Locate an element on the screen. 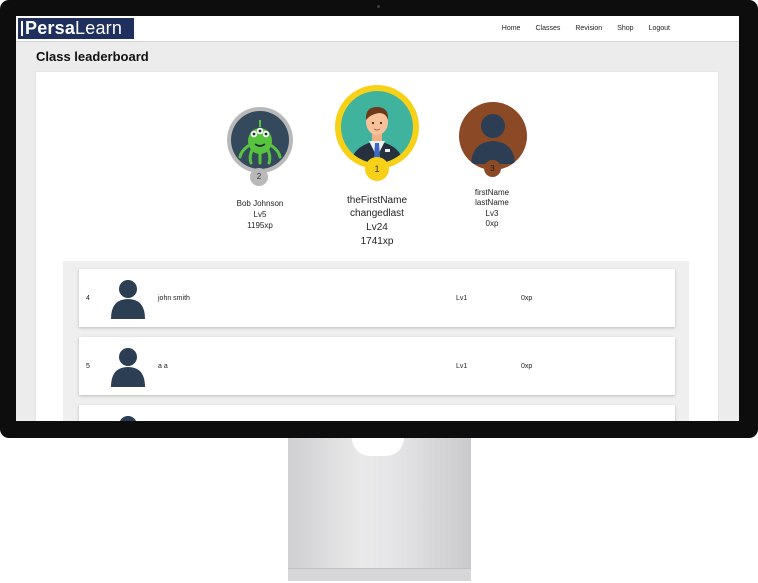 This screenshot has height=583, width=758. second-place-name: Bob Johnson is located at coordinates (260, 203).